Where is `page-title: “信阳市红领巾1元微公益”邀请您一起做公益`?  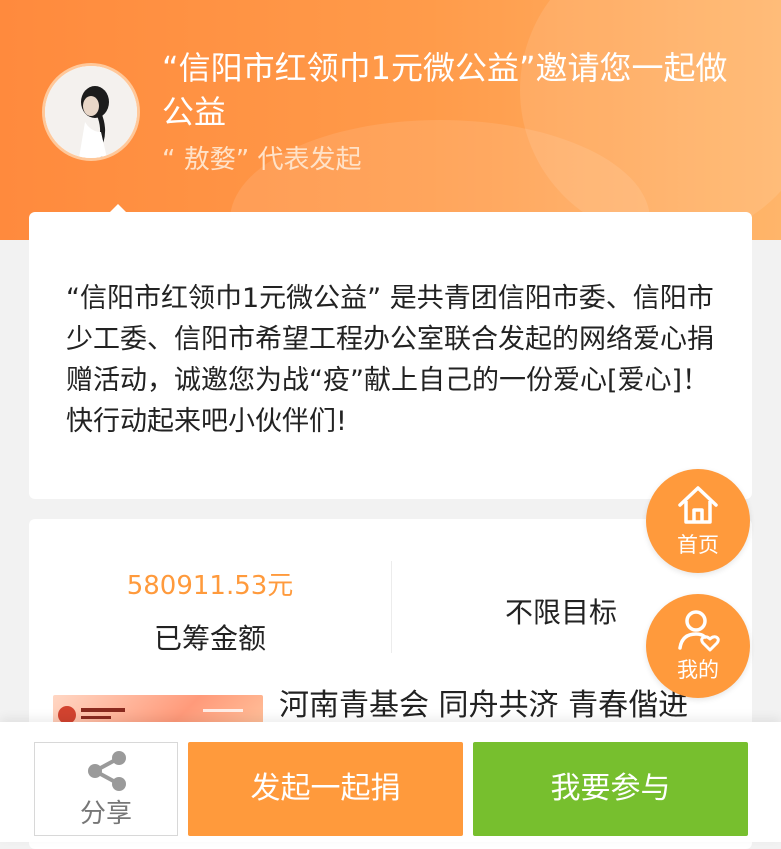
page-title: “信阳市红领巾1元微公益”邀请您一起做公益 is located at coordinates (445, 90).